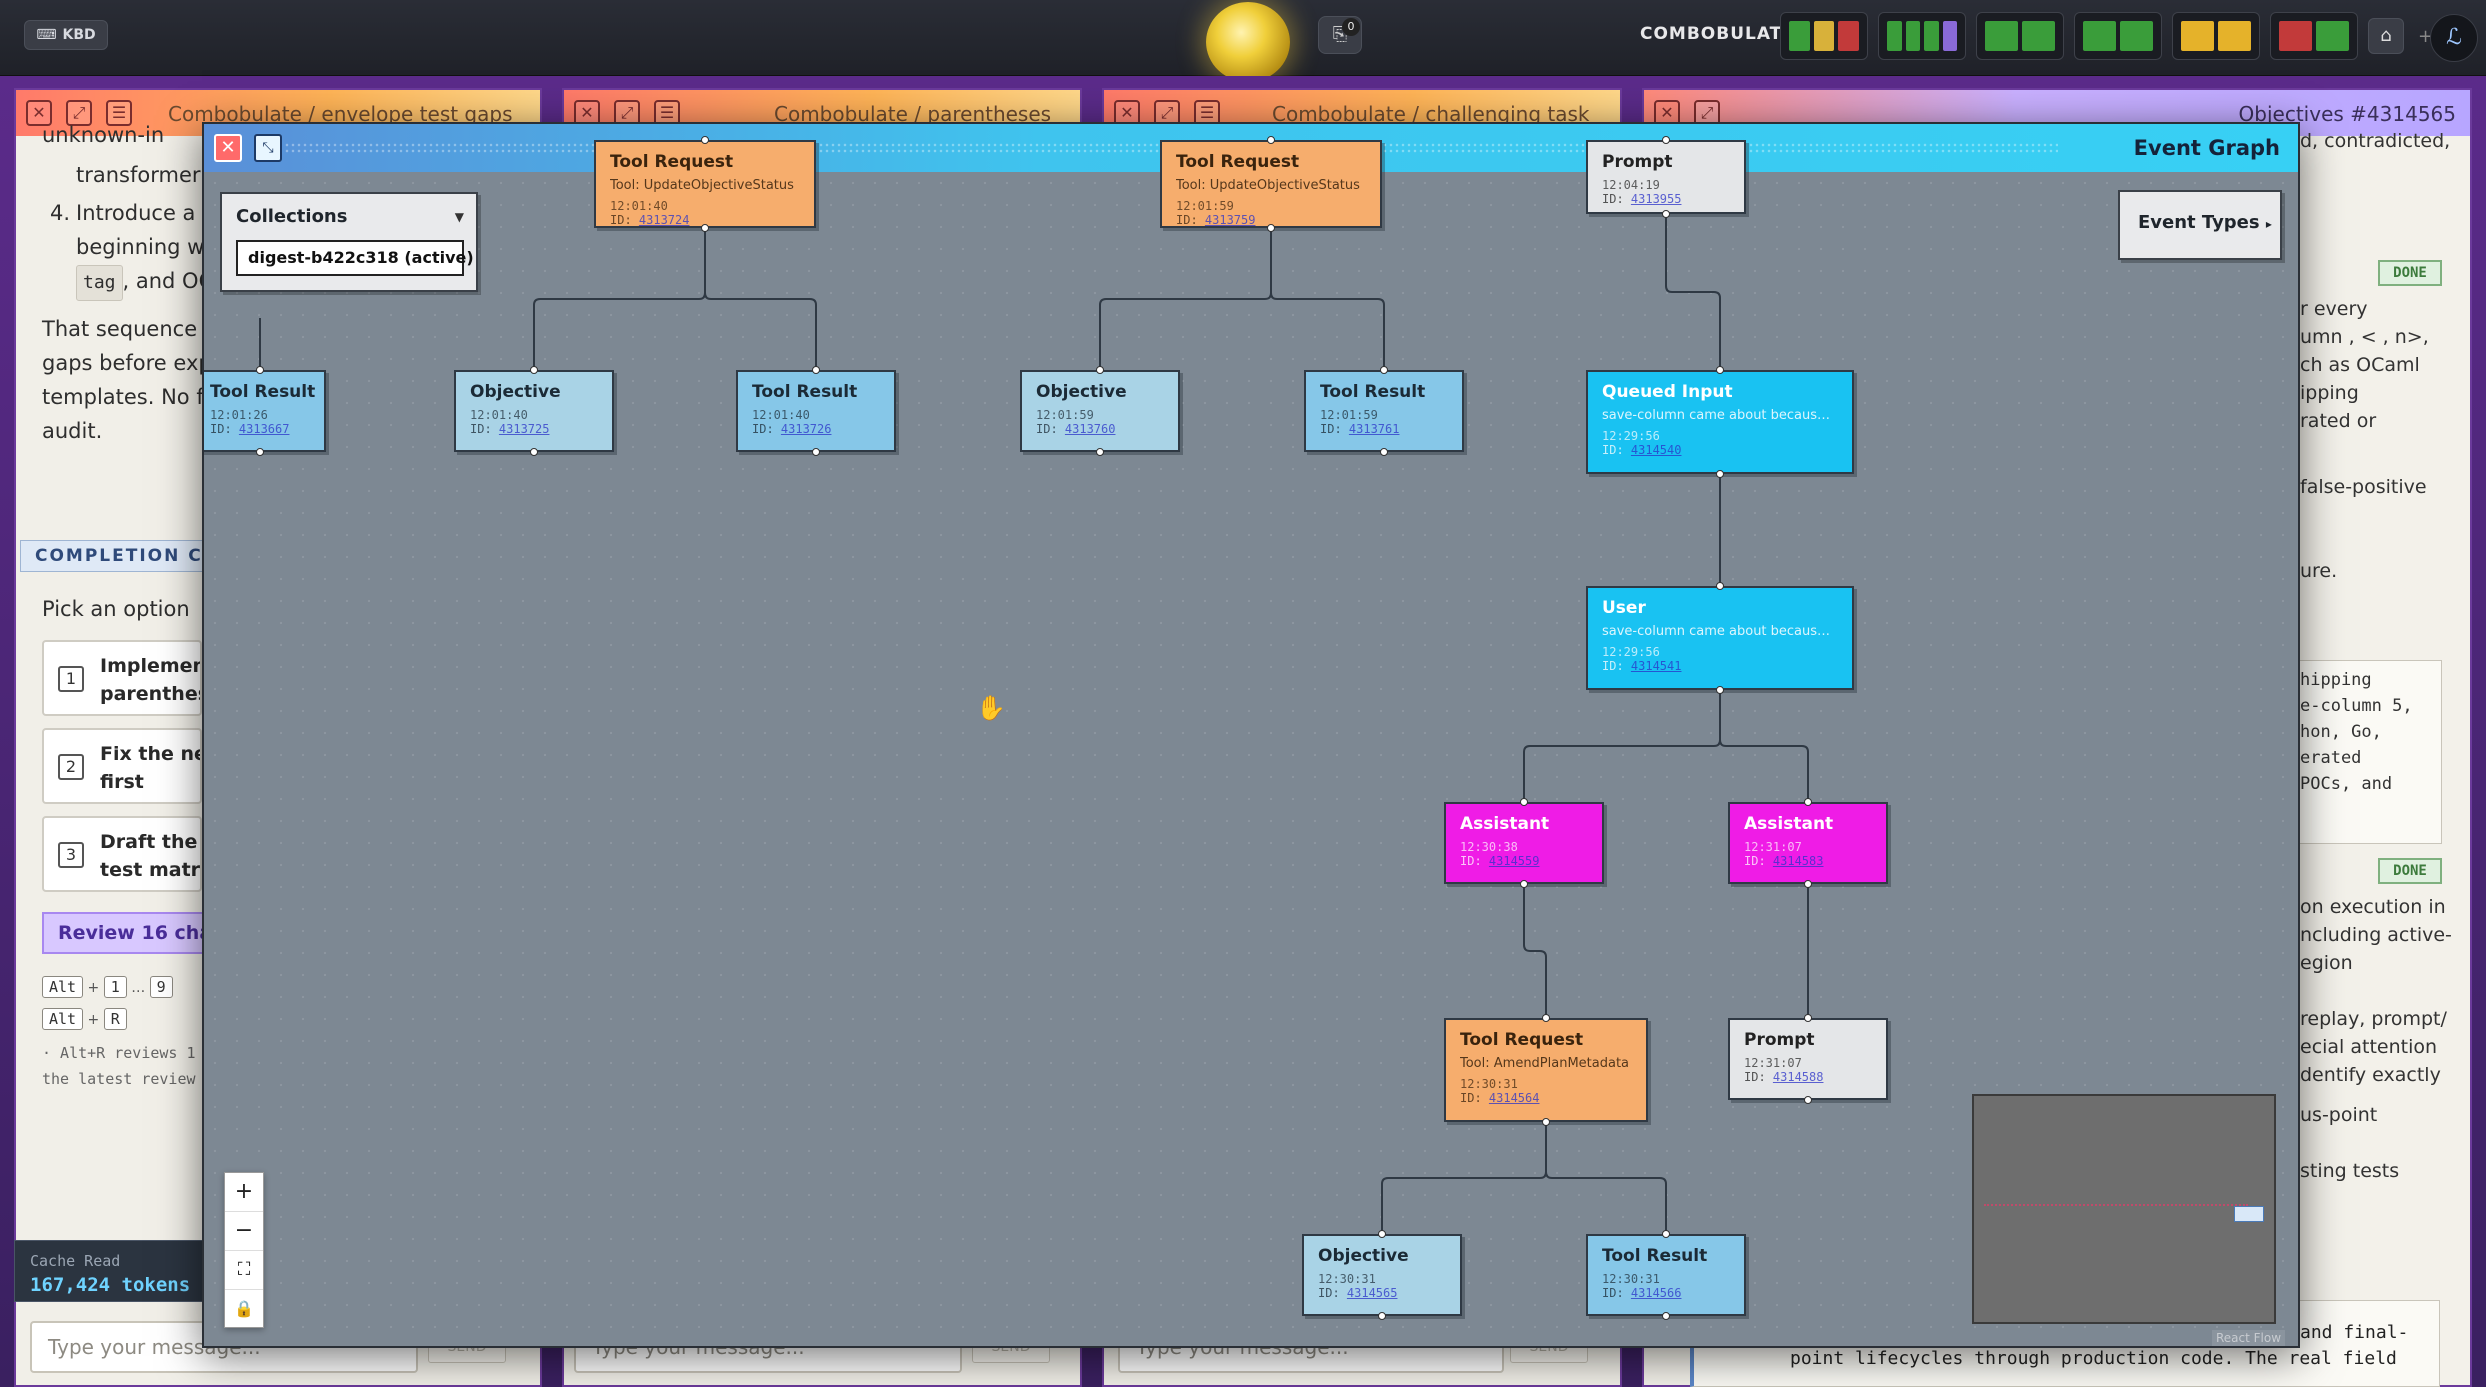  Describe the element at coordinates (244, 1309) in the screenshot. I see `lock-button: 🔒` at that location.